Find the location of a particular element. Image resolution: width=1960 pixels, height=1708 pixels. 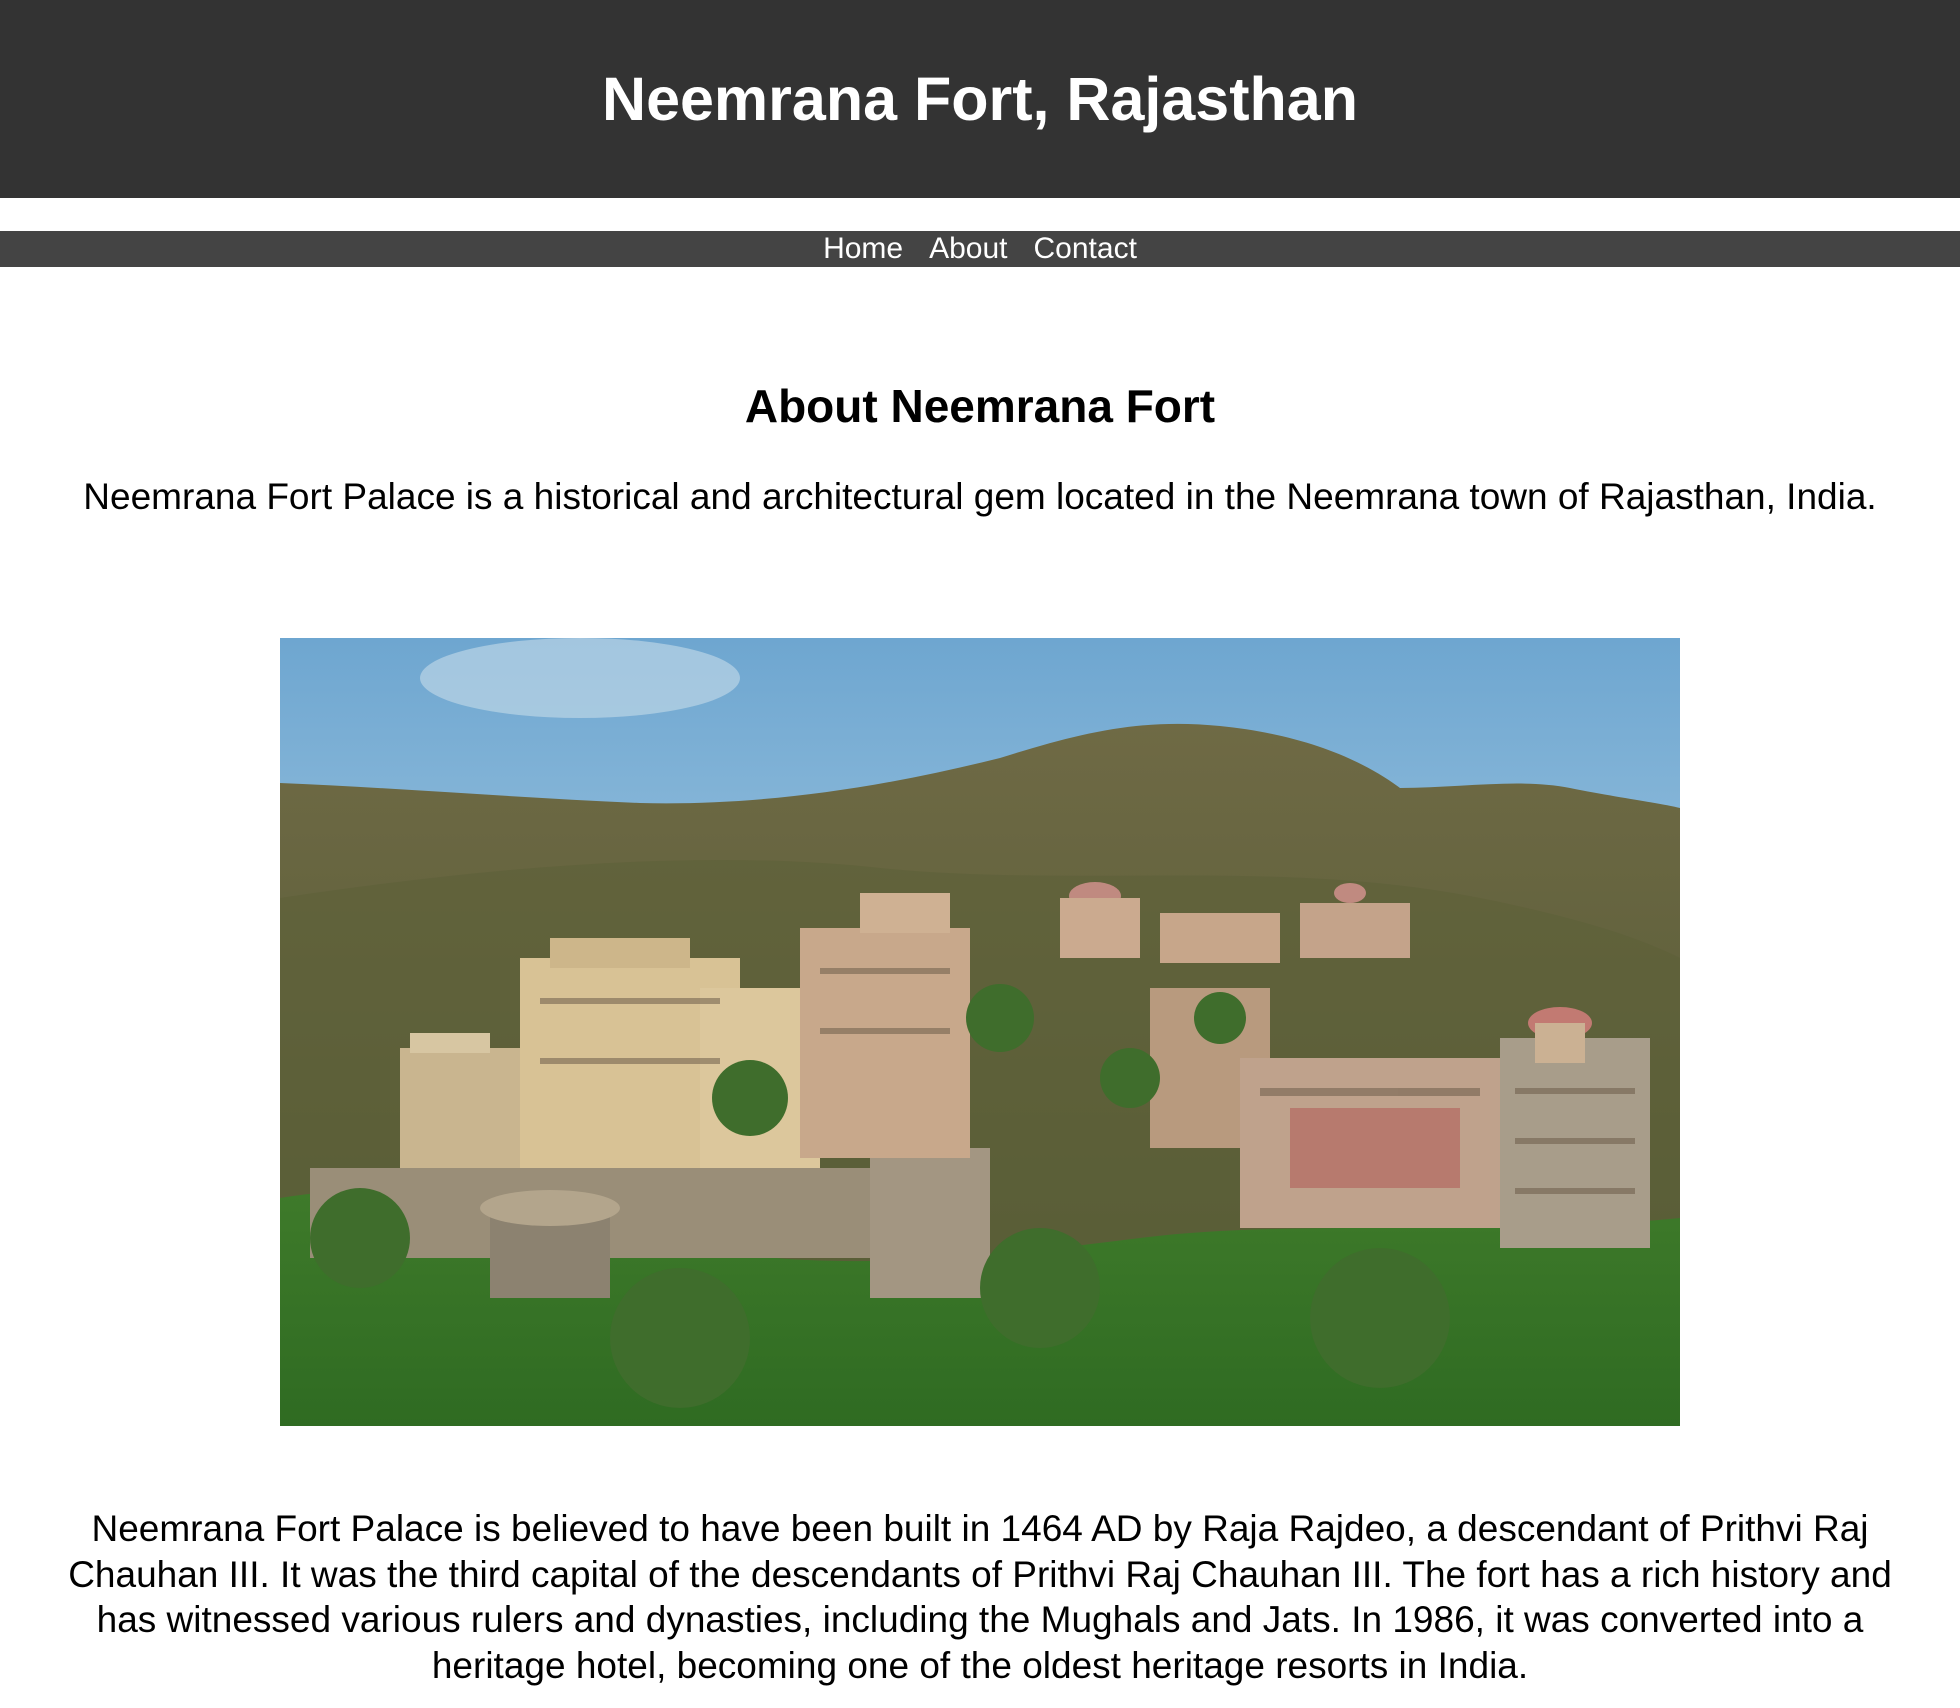

site-title: Neemrana Fort, Rajasthan is located at coordinates (980, 98).